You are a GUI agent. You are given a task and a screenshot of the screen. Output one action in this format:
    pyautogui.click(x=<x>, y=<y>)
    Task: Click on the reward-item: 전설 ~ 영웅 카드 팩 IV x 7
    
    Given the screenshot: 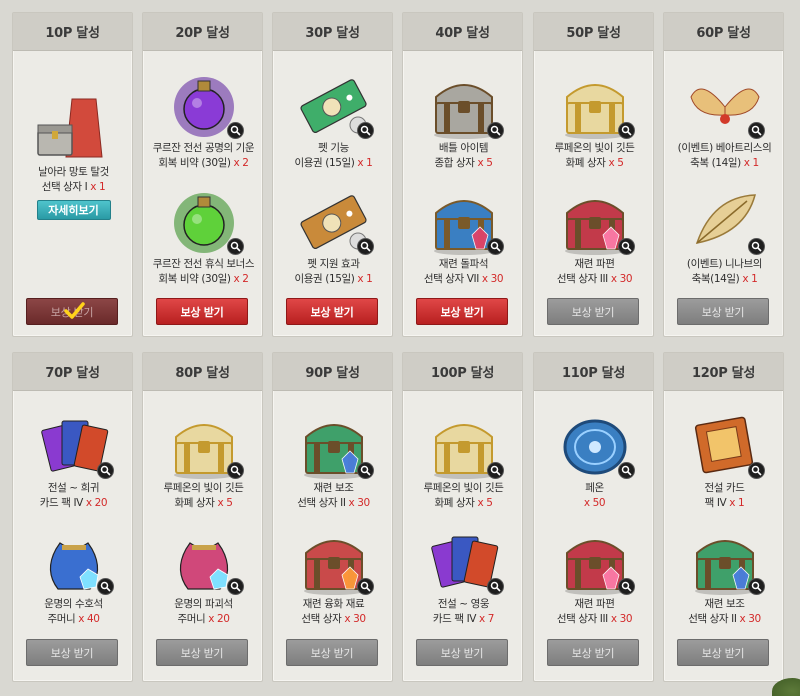 What is the action you would take?
    pyautogui.click(x=463, y=575)
    